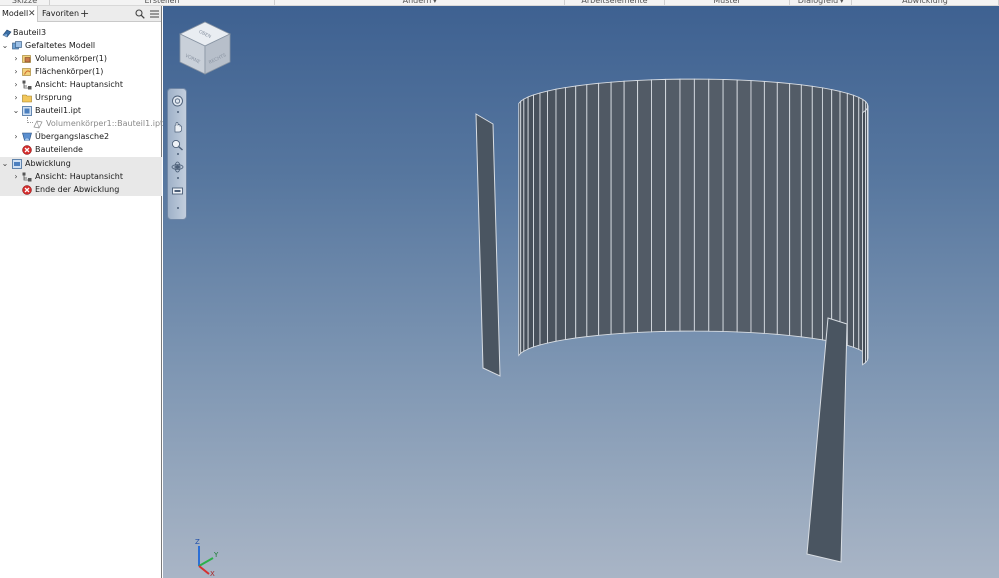  What do you see at coordinates (417, 2) in the screenshot?
I see `ribbon-panel-label-text: Ändern` at bounding box center [417, 2].